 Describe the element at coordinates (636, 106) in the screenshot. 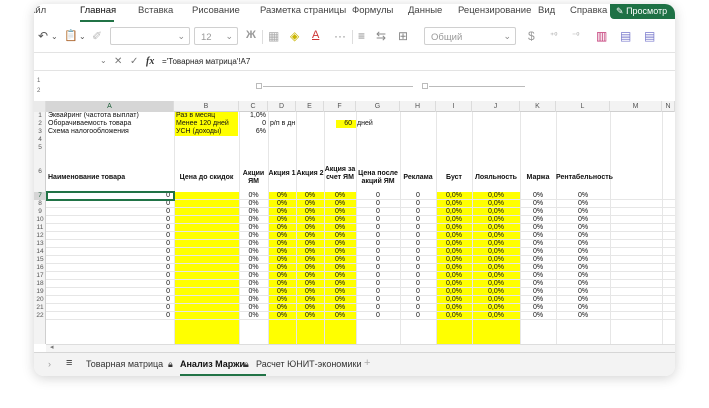

I see `column-header-m: M` at that location.